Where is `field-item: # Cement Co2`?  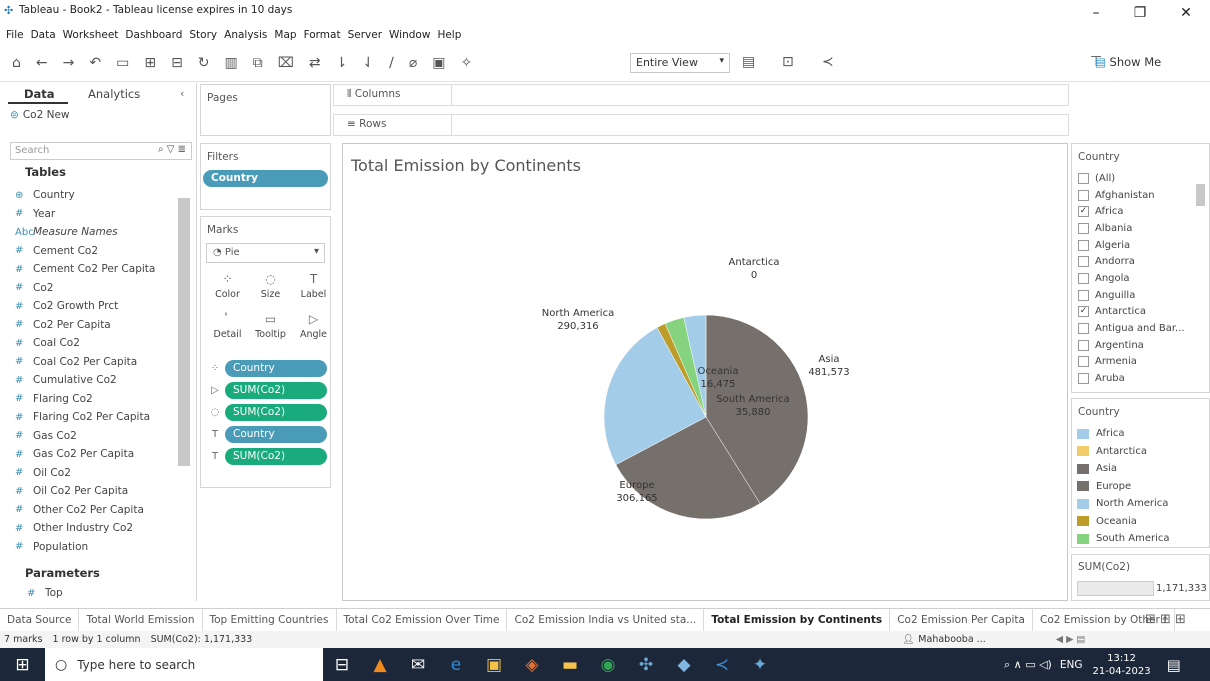 field-item: # Cement Co2 is located at coordinates (97, 251).